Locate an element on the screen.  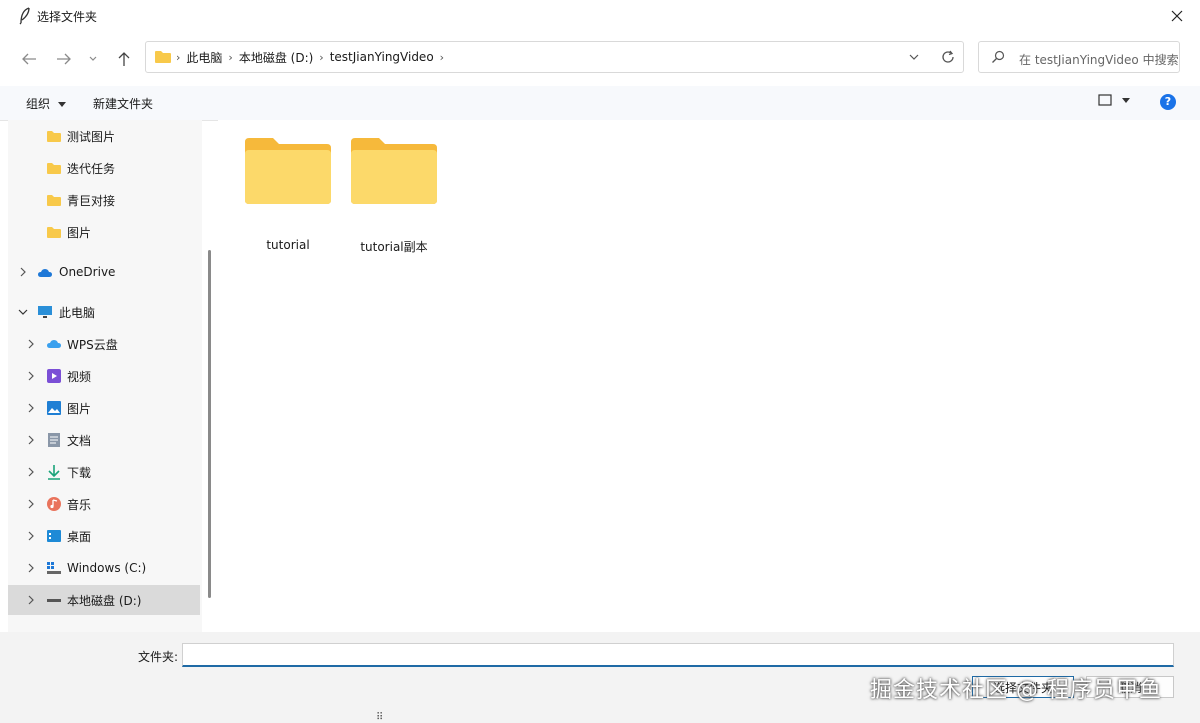
sidebar-item-onedrive: OneDrive is located at coordinates (104, 272).